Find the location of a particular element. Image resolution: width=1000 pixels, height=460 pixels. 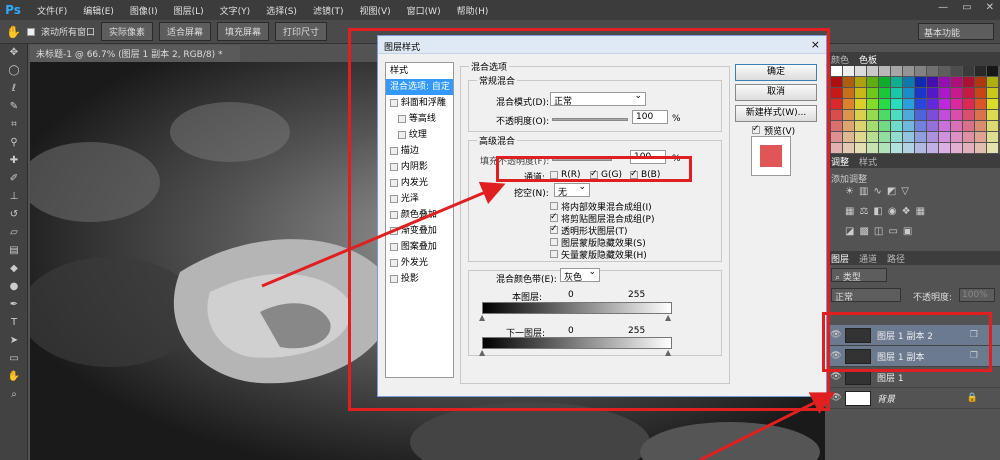

arrow-to-channels is located at coordinates (383, 234).